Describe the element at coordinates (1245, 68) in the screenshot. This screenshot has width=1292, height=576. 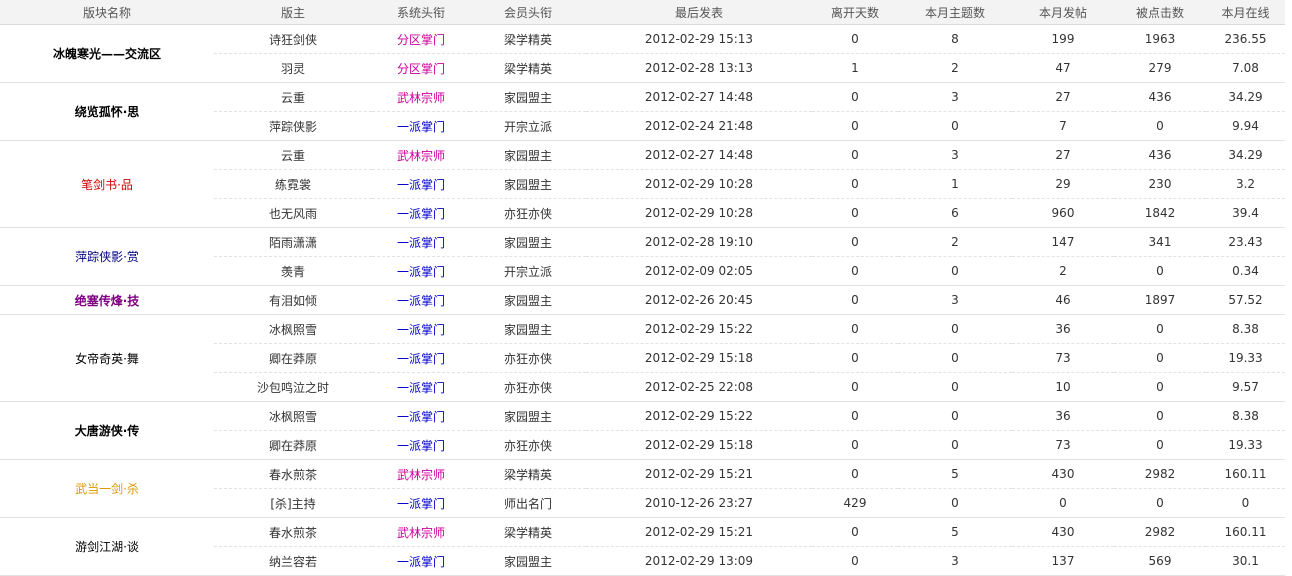
I see `monthly-online: 7.08` at that location.